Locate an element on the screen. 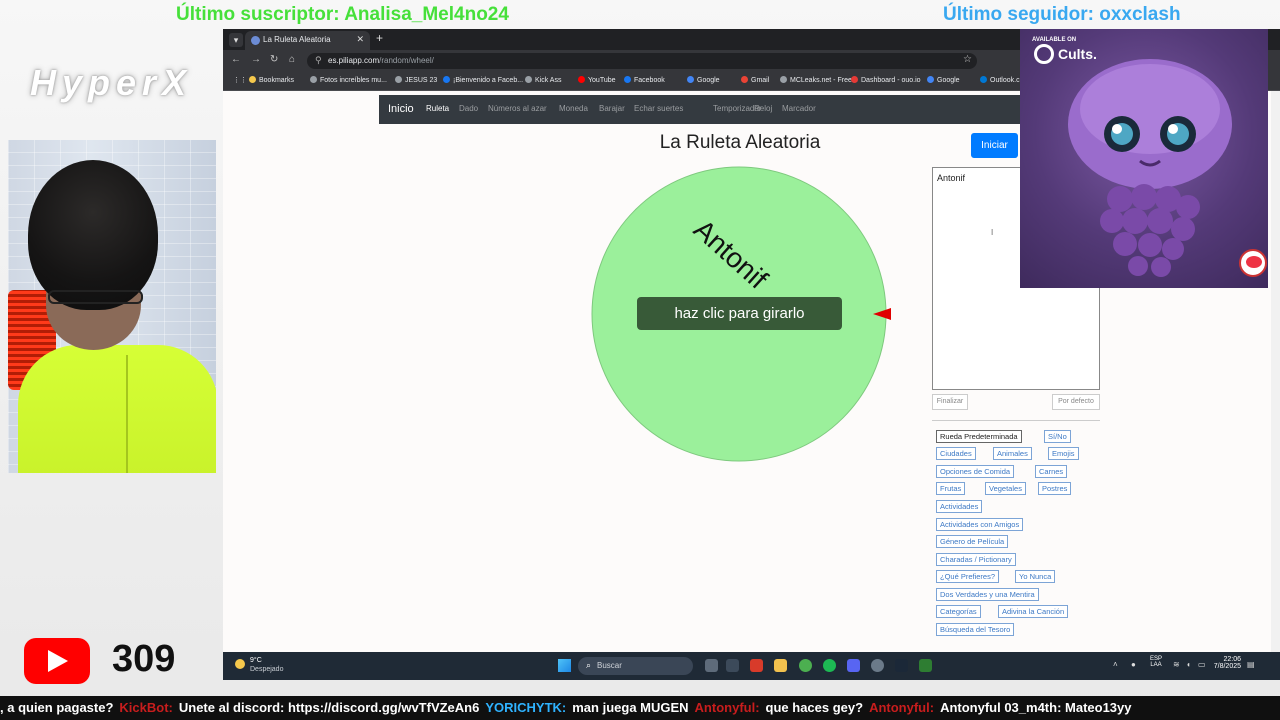 The image size is (1280, 720). sponsor-overlay: AVAILABLE ON Cults. is located at coordinates (1144, 158).